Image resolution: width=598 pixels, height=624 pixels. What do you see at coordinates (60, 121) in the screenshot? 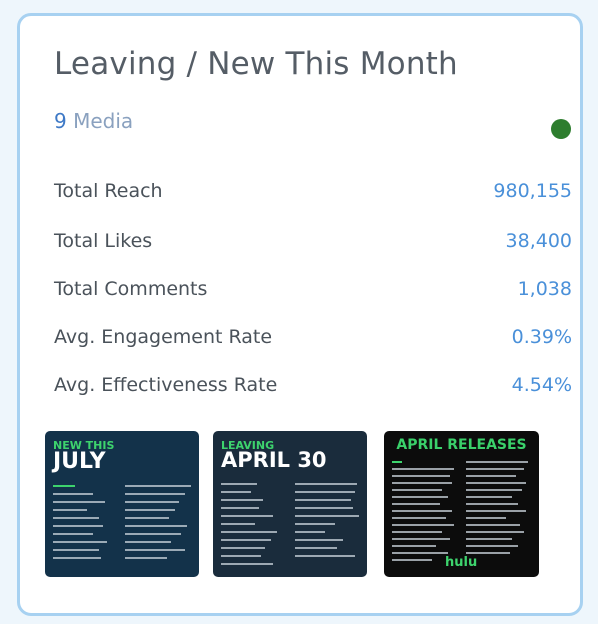
I see `media-count-number: 9` at bounding box center [60, 121].